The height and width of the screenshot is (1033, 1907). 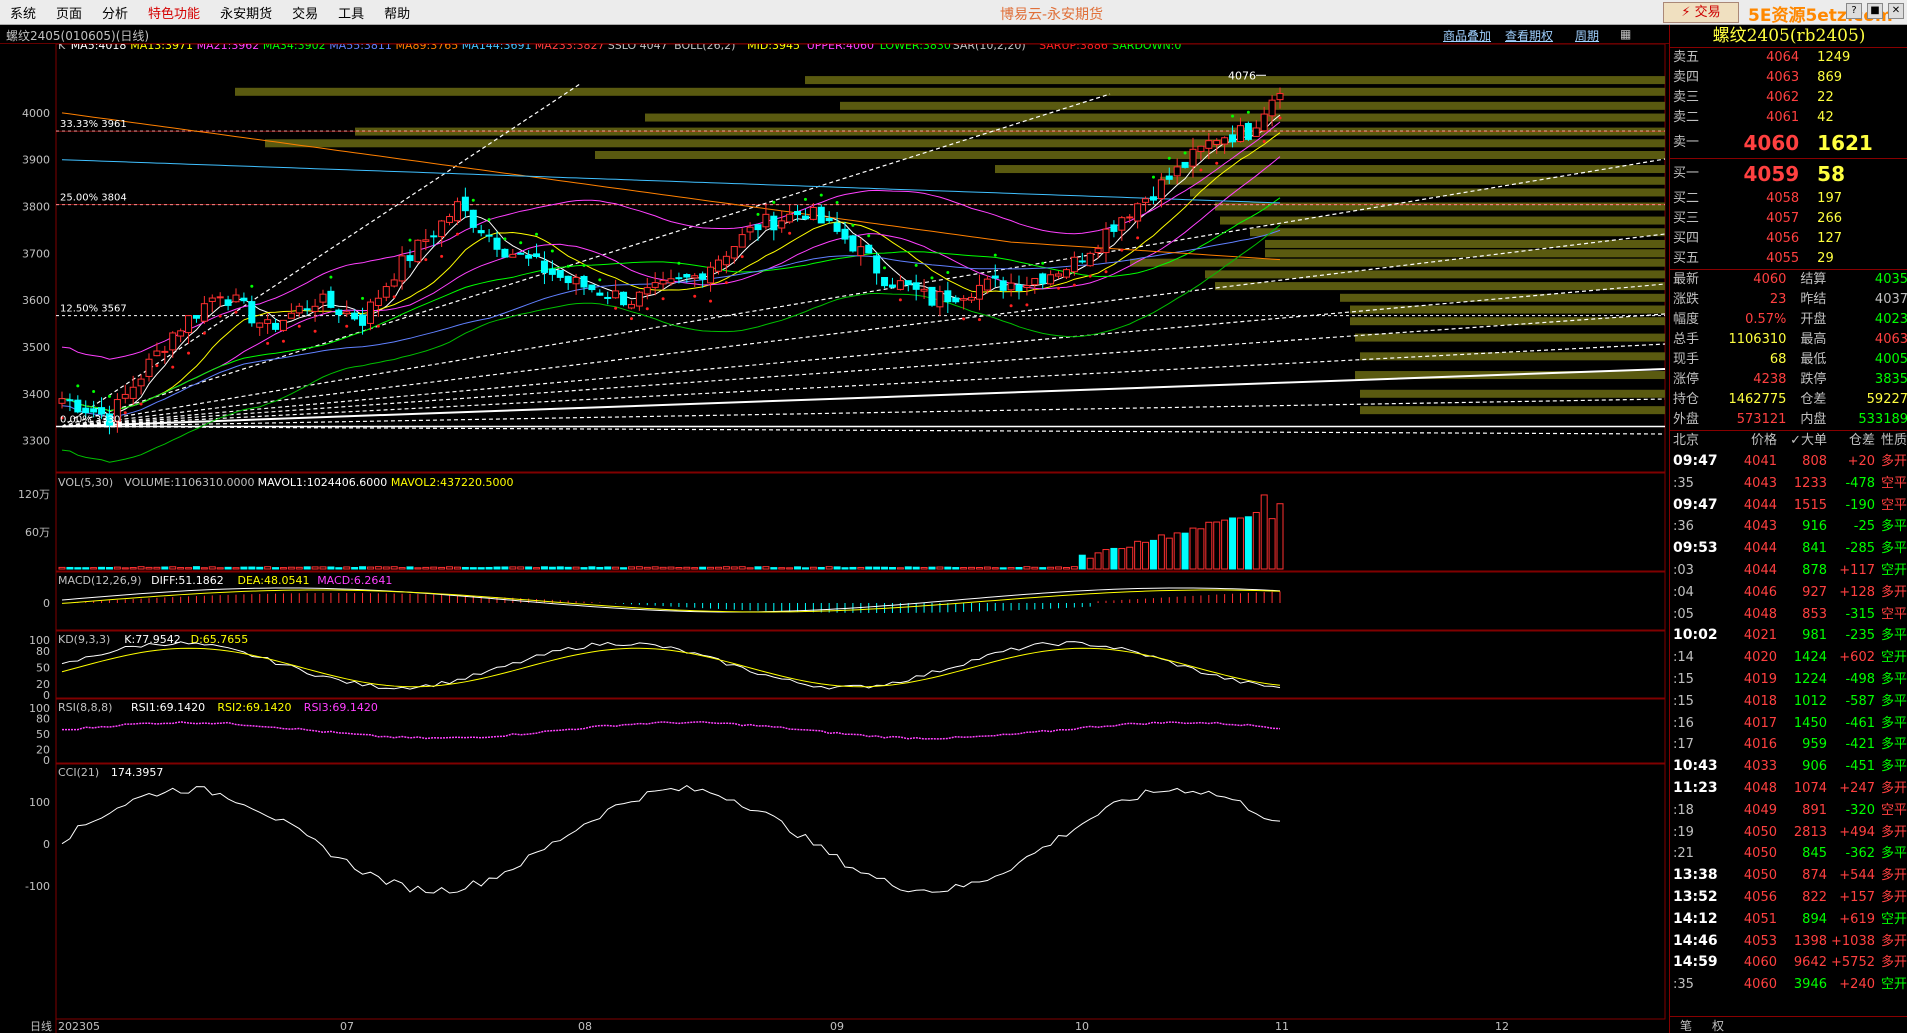 I want to click on overlay-commodity-link: 商品叠加, so click(x=1467, y=35).